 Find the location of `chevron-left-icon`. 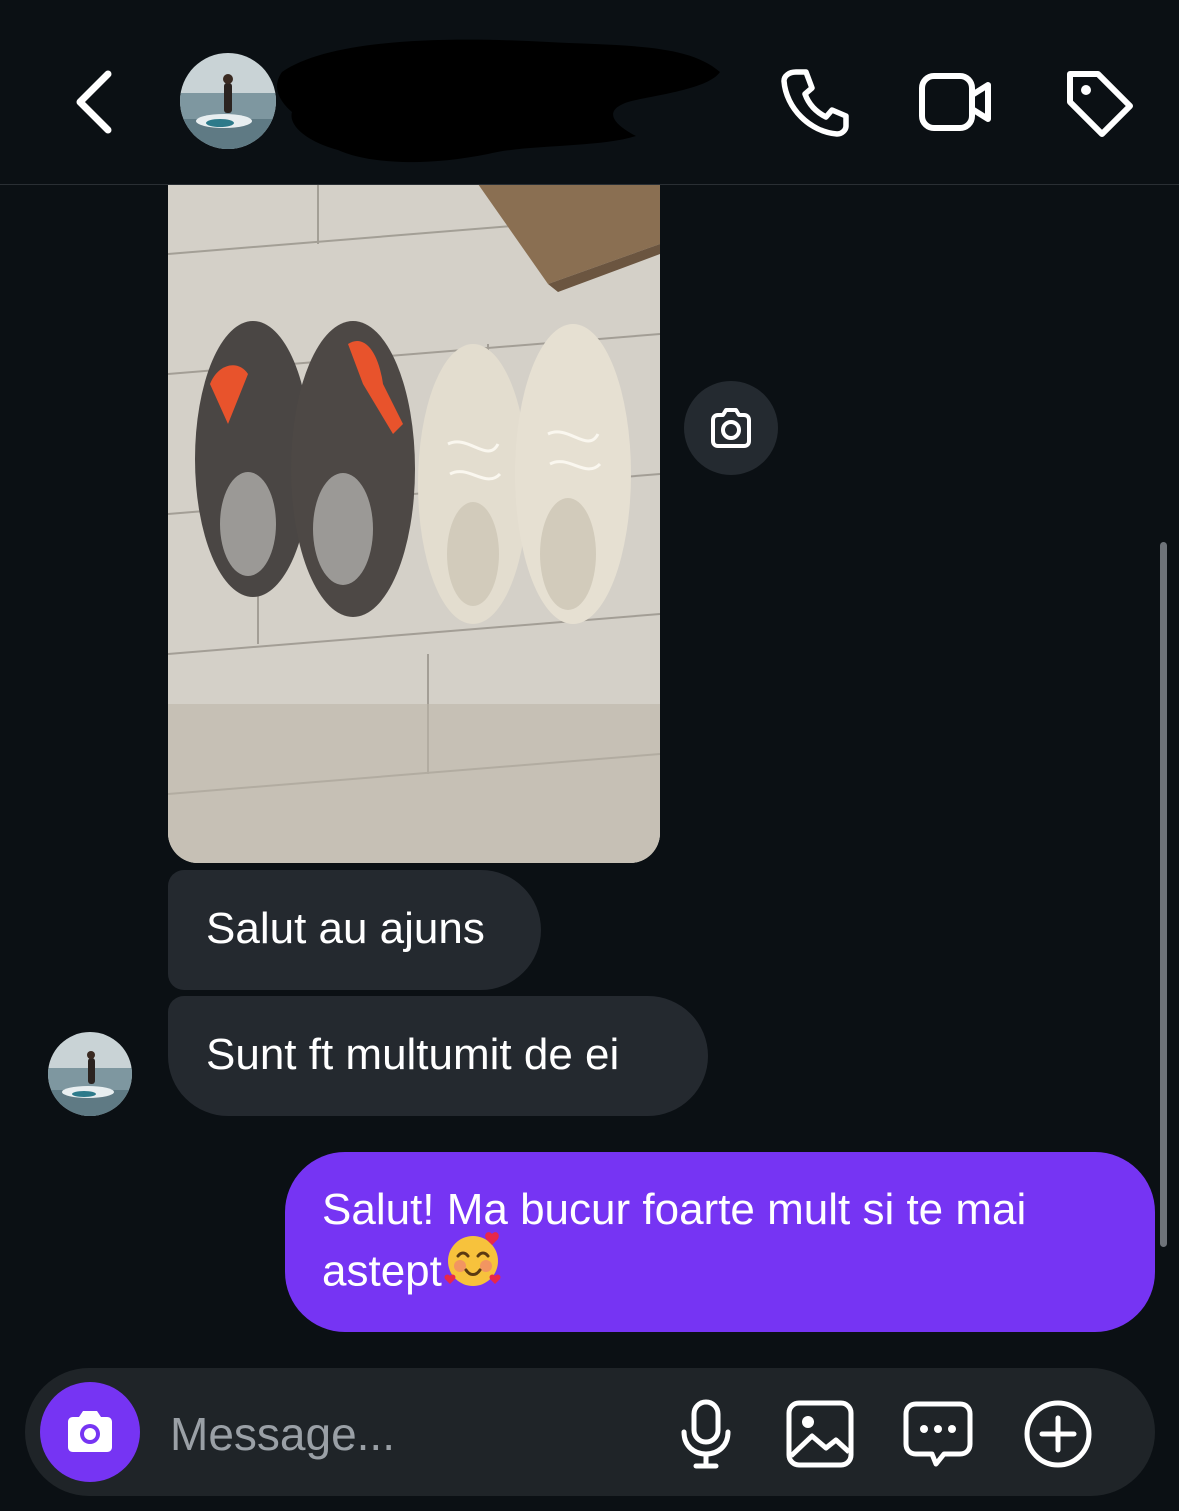

chevron-left-icon is located at coordinates (94, 102).